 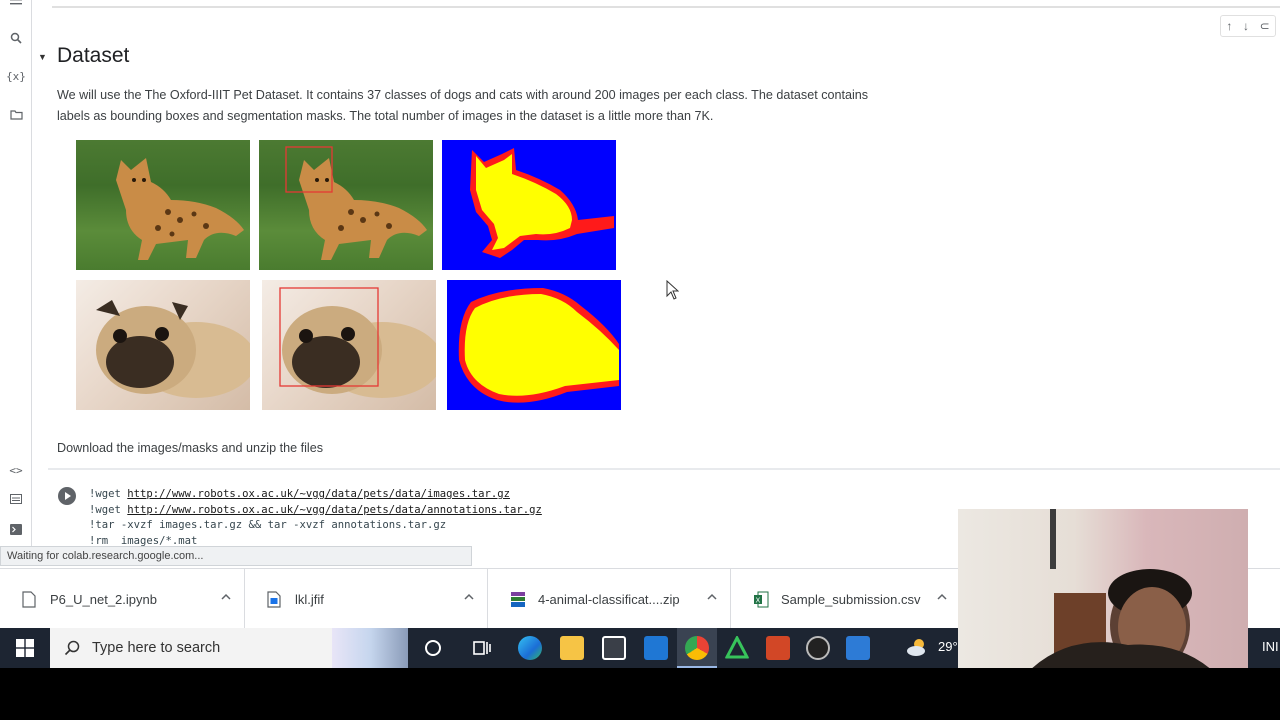 I want to click on section-title: Dataset, so click(x=93, y=55).